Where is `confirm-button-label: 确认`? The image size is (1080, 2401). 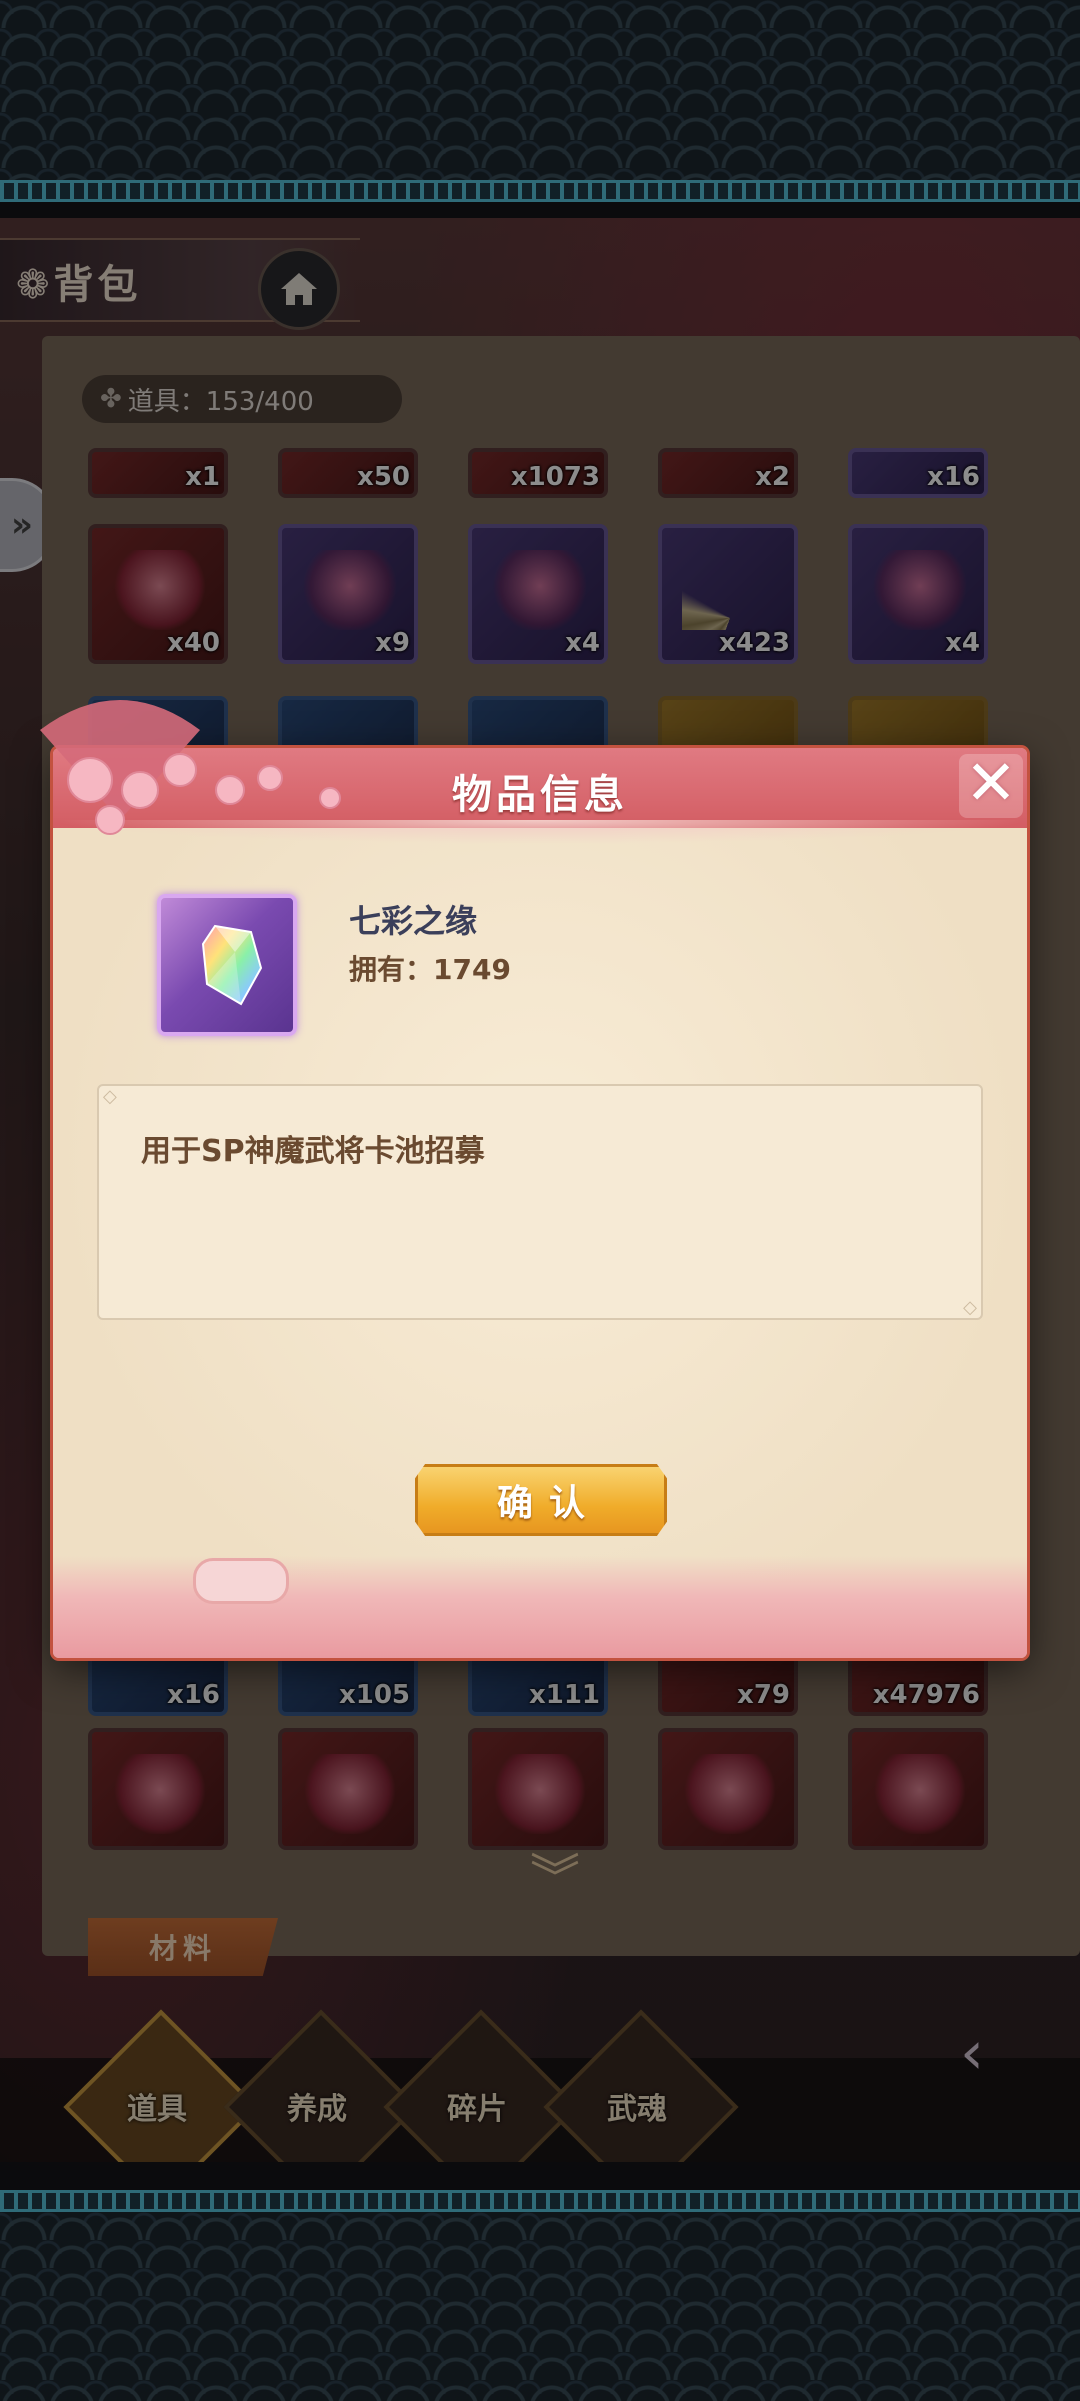 confirm-button-label: 确认 is located at coordinates (548, 1503).